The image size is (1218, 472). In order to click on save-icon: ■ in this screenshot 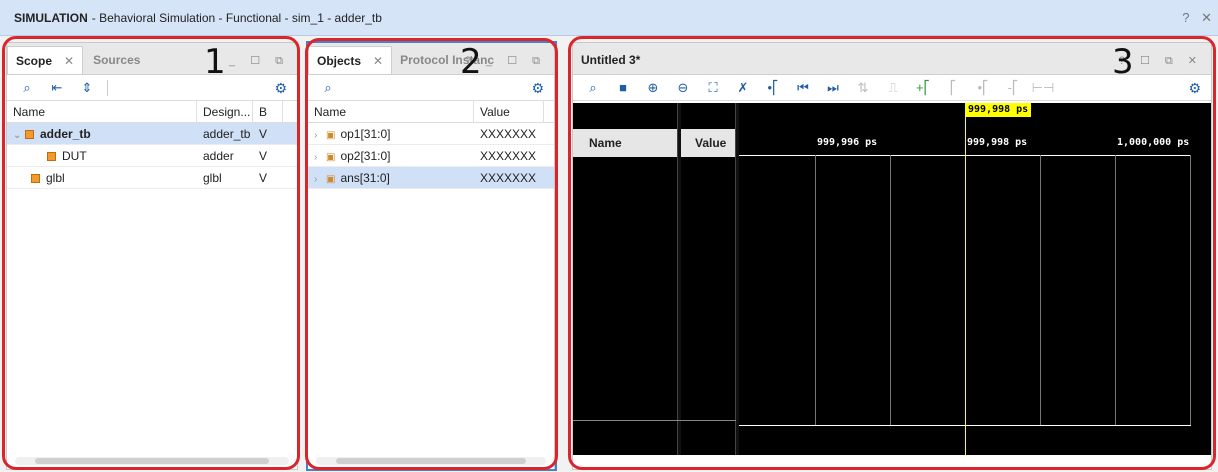, I will do `click(623, 88)`.